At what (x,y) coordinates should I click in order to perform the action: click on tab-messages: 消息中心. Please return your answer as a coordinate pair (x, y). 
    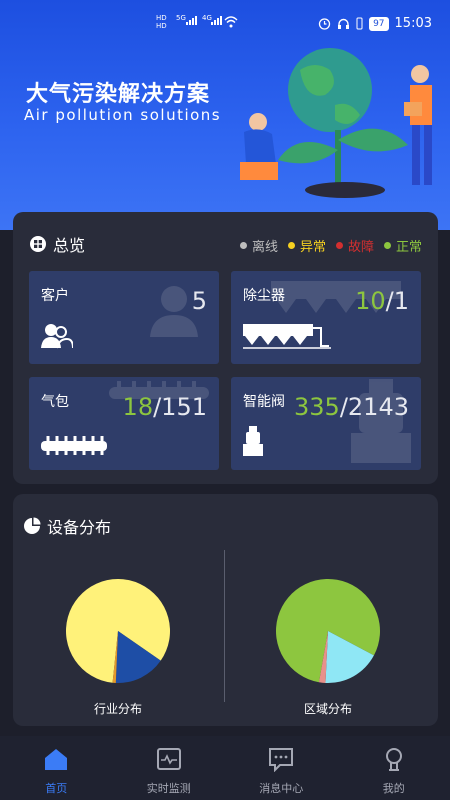
    Looking at the image, I should click on (281, 768).